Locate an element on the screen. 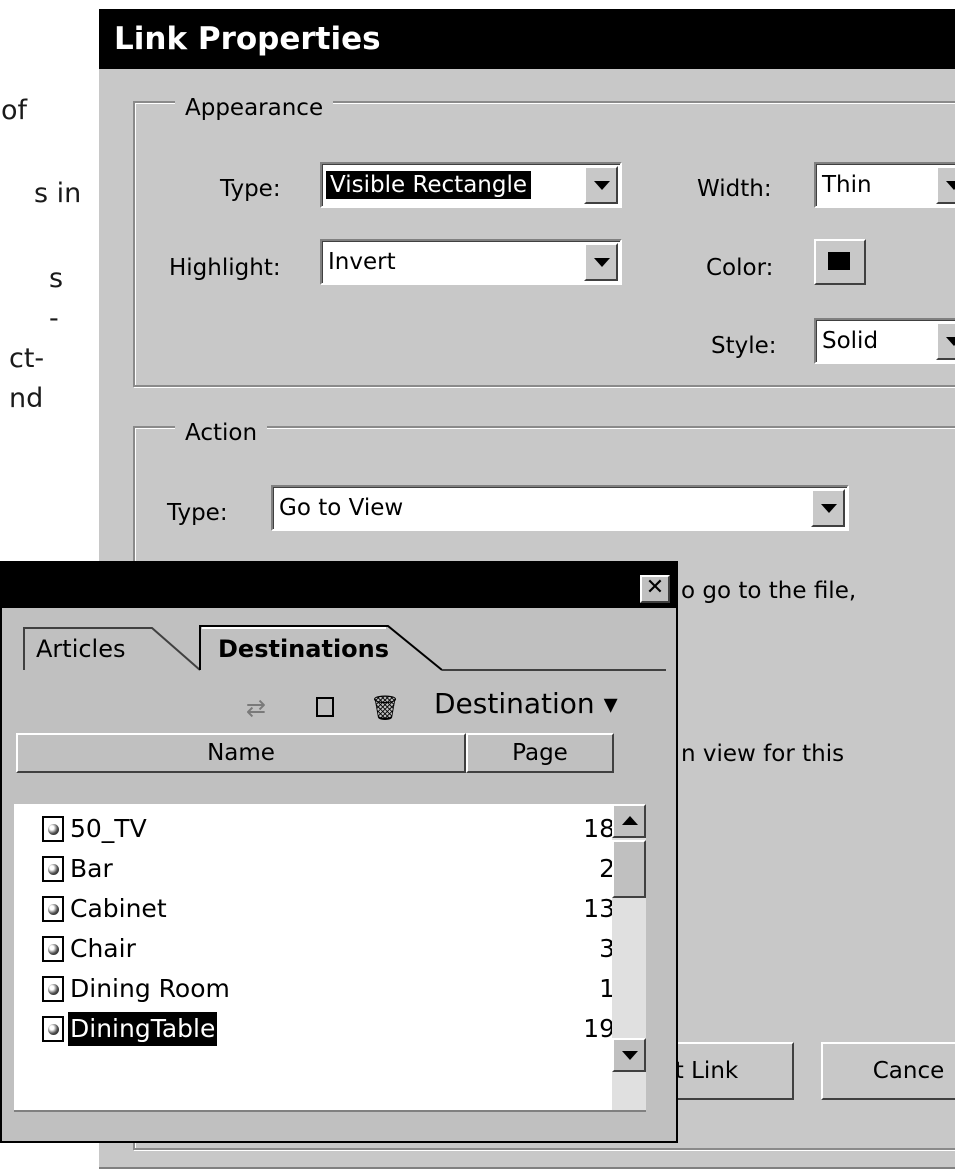 This screenshot has width=955, height=1169. background-text-line: of is located at coordinates (14, 110).